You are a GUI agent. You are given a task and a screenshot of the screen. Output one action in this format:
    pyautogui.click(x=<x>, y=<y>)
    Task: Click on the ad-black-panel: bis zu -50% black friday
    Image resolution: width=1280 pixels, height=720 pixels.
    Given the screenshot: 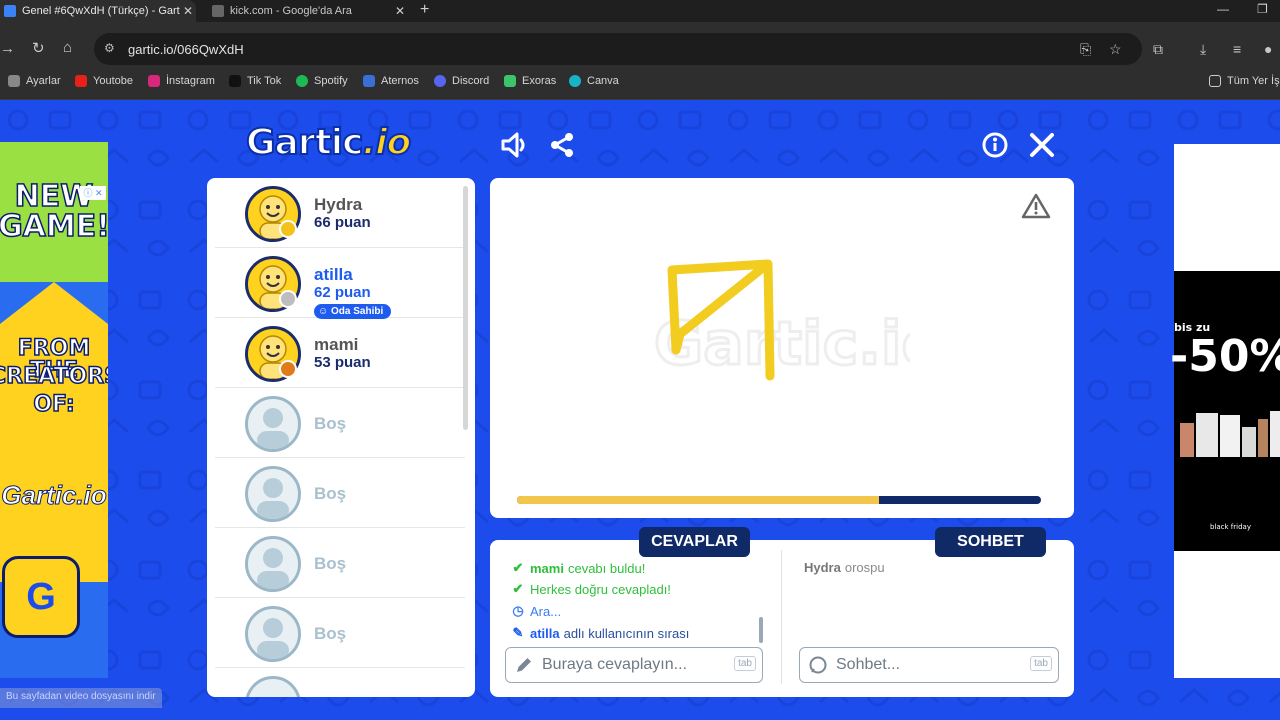 What is the action you would take?
    pyautogui.click(x=1225, y=411)
    